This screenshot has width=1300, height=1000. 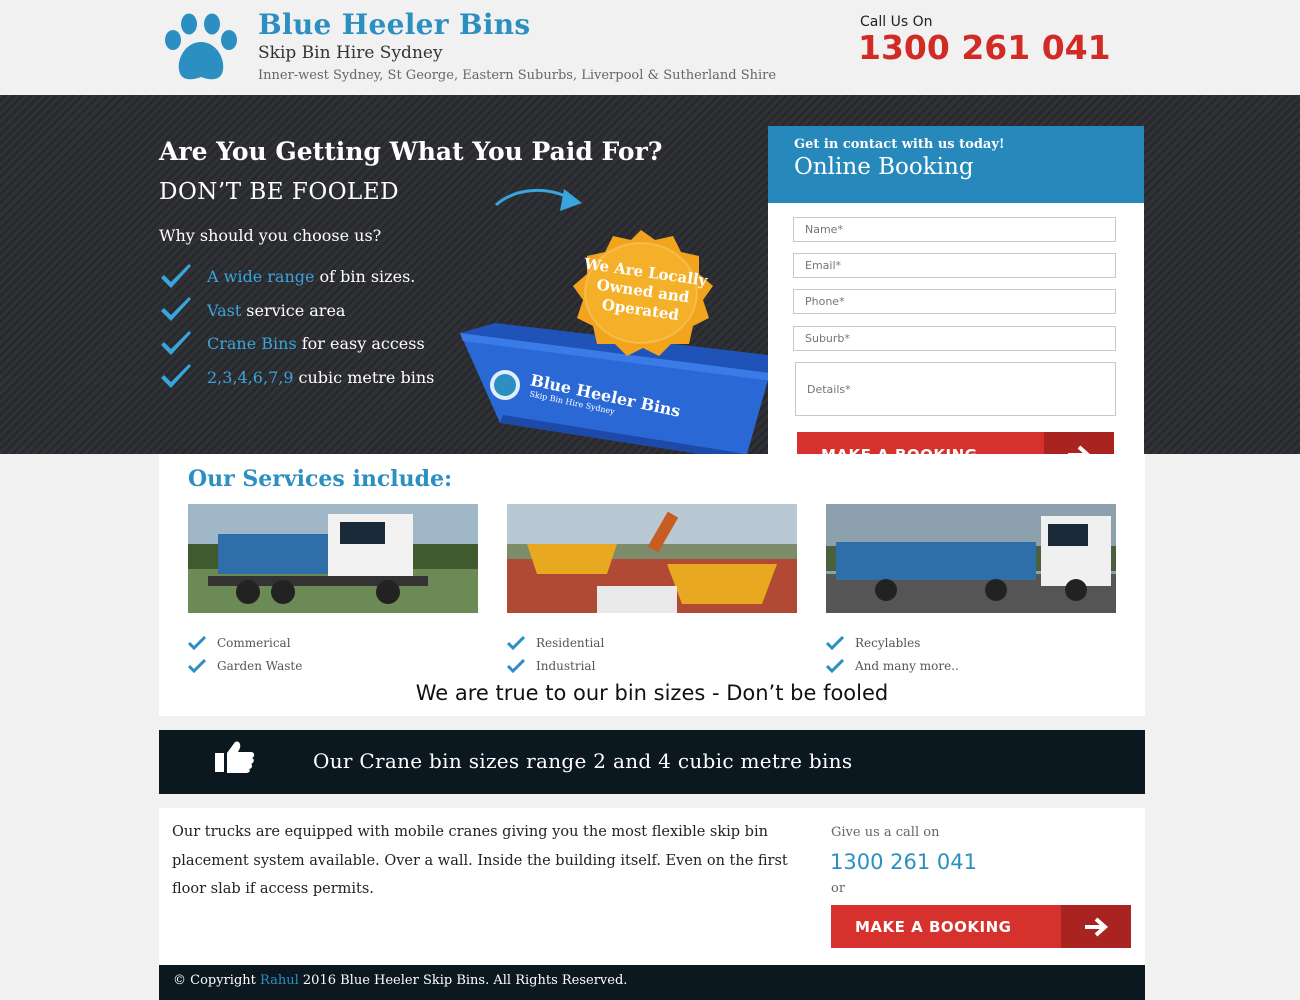 I want to click on service-label: Garden Waste, so click(x=260, y=666).